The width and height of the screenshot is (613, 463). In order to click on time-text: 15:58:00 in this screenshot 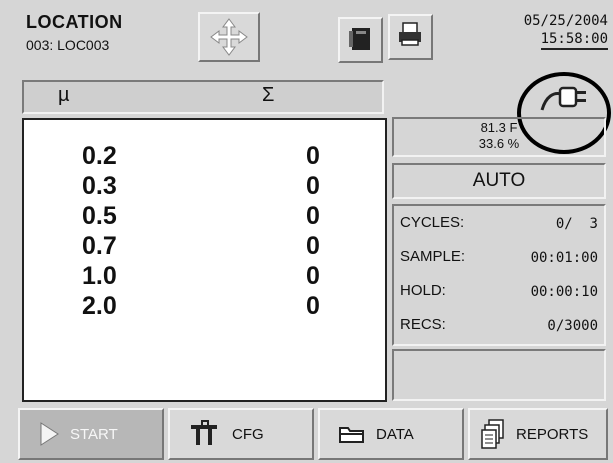, I will do `click(574, 40)`.